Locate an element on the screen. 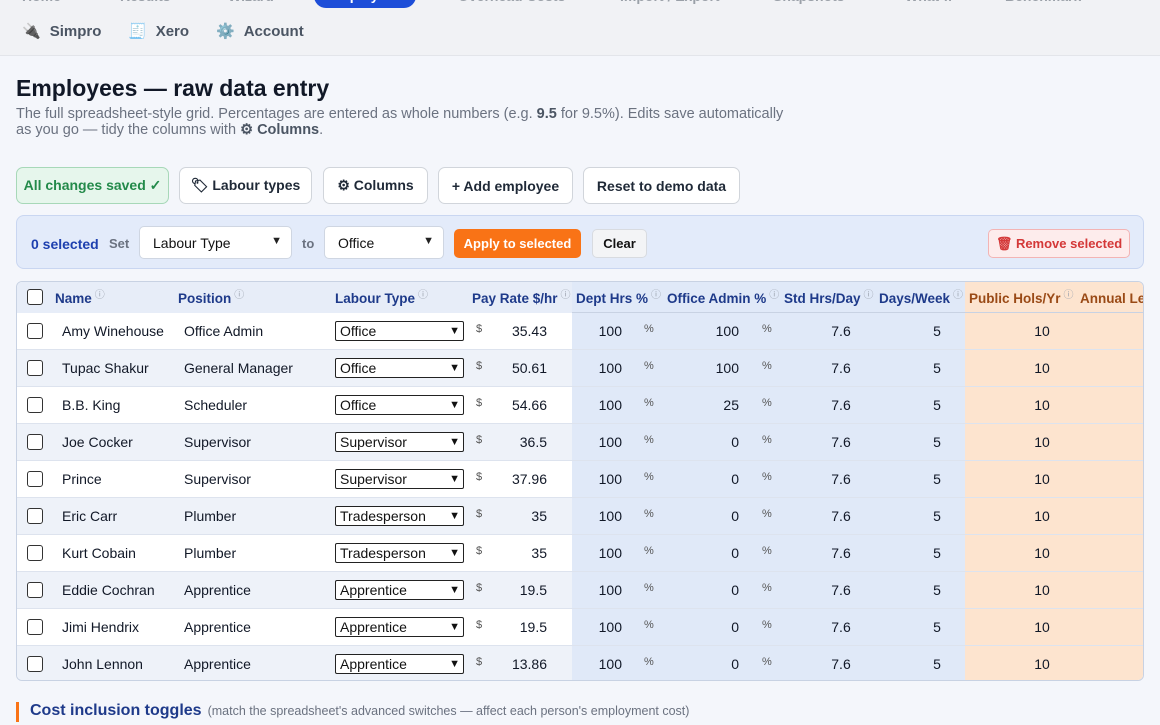 This screenshot has width=1160, height=725. pay-rate-cell: 13.86 is located at coordinates (517, 664).